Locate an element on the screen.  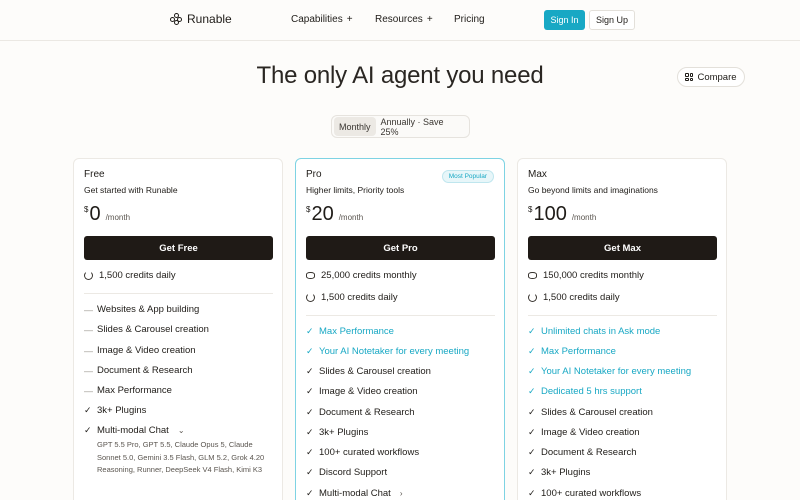
chevron-down-icon: ⌄ is located at coordinates (181, 430).